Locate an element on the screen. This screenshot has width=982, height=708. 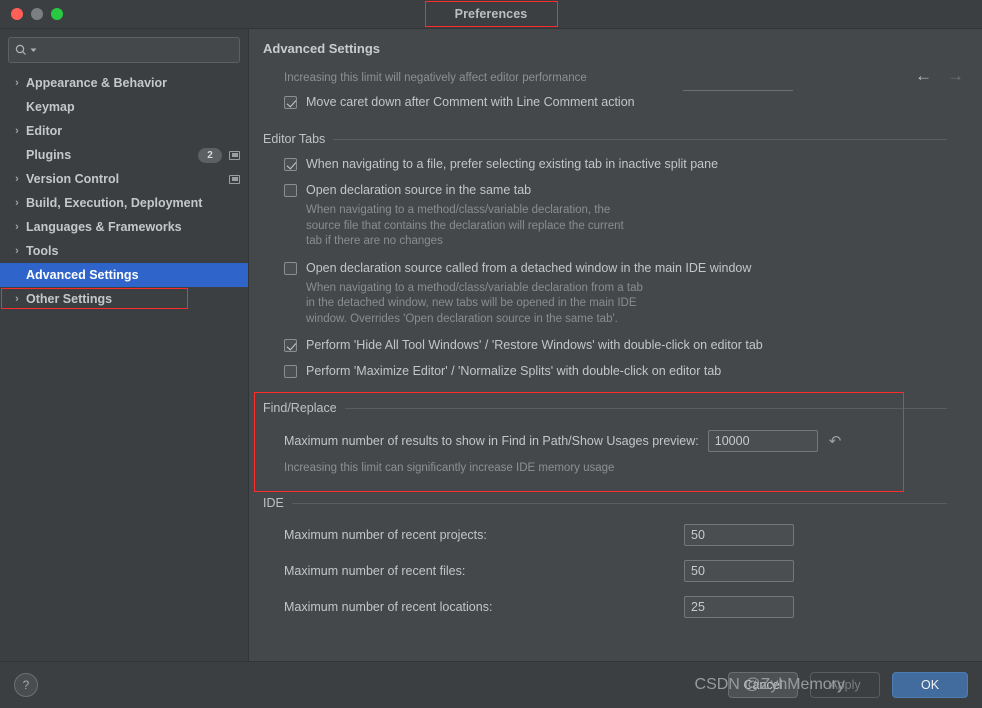
sidebar-item-languages-frameworks: › Languages & Frameworks is located at coordinates (124, 227).